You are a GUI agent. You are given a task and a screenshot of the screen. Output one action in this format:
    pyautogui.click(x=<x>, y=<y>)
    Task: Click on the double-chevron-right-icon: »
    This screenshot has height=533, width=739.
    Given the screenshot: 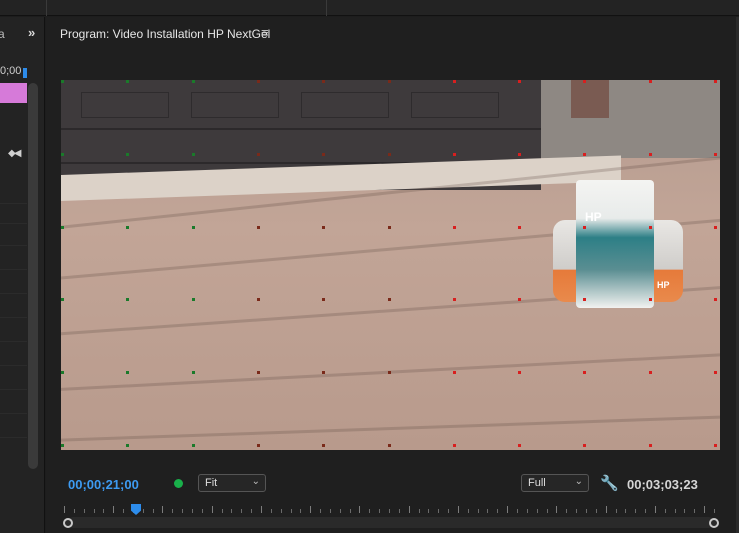 What is the action you would take?
    pyautogui.click(x=31, y=32)
    